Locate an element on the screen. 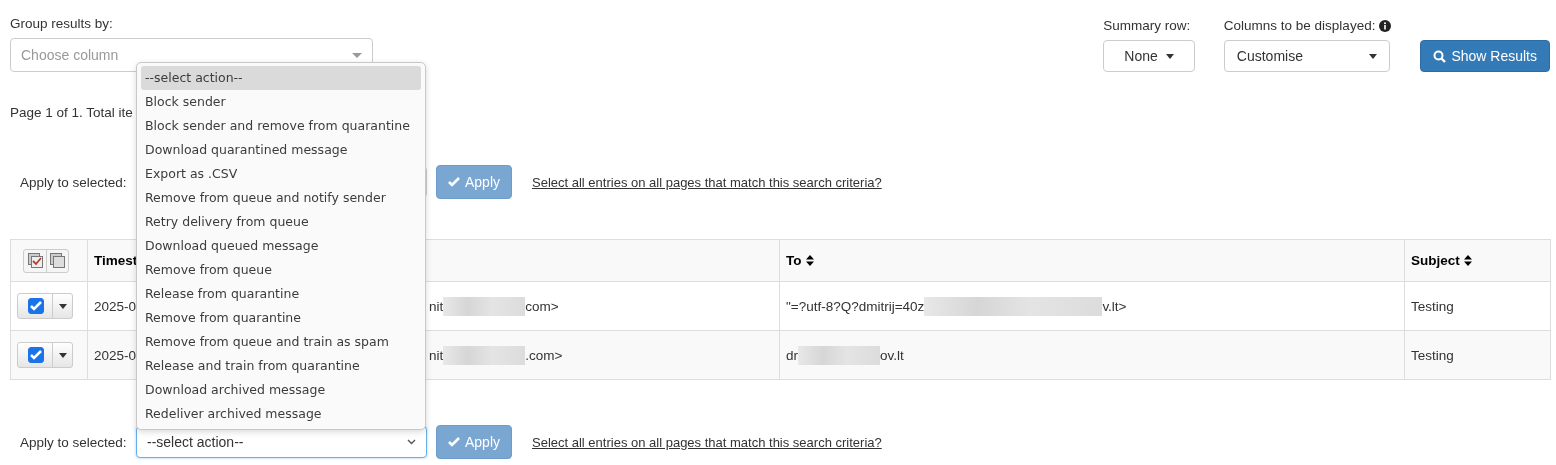  dropdown-option: Release and train from quarantine is located at coordinates (281, 366).